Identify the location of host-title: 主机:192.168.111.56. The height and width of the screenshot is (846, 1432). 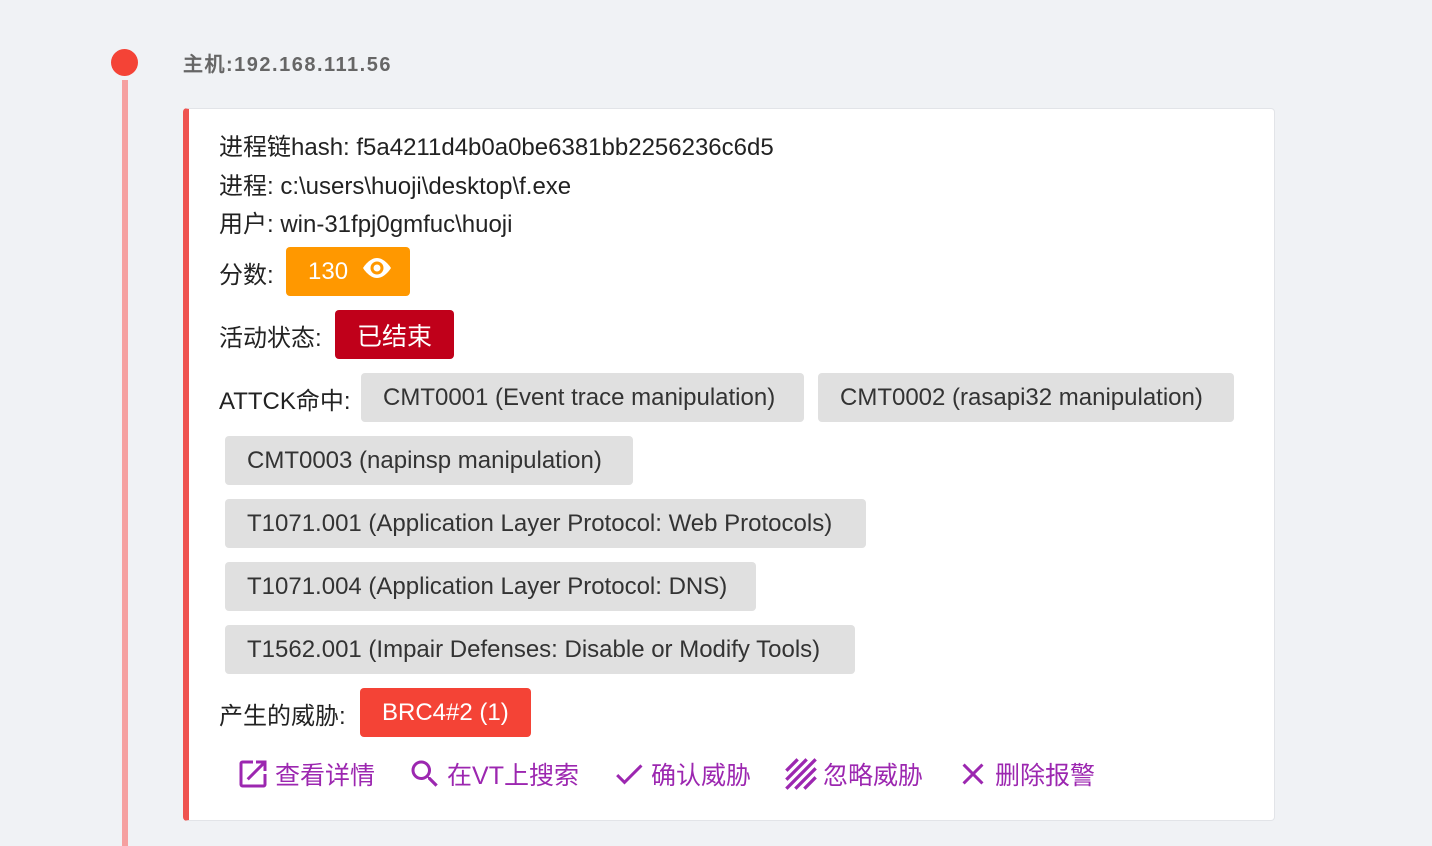
(287, 65).